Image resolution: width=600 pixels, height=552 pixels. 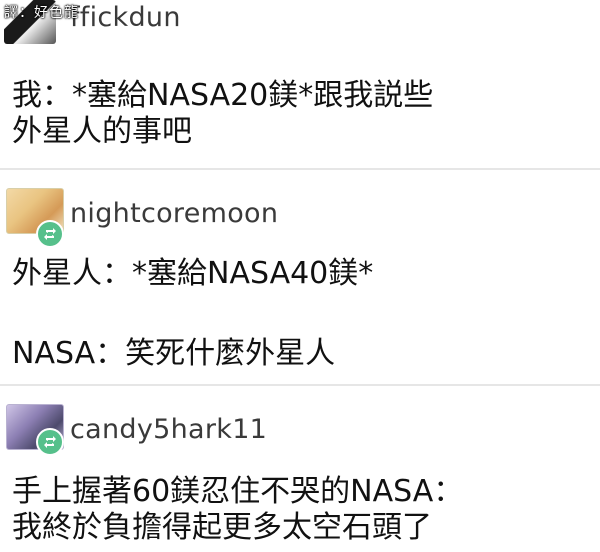 What do you see at coordinates (41, 13) in the screenshot?
I see `translator-watermark: 譯：好色龍` at bounding box center [41, 13].